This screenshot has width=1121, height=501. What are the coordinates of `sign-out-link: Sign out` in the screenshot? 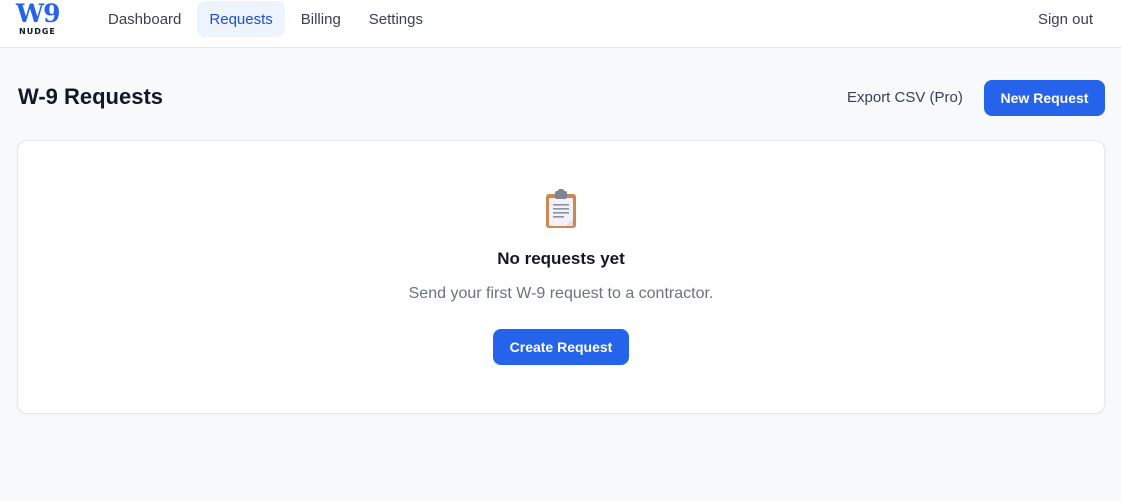 It's located at (1065, 19).